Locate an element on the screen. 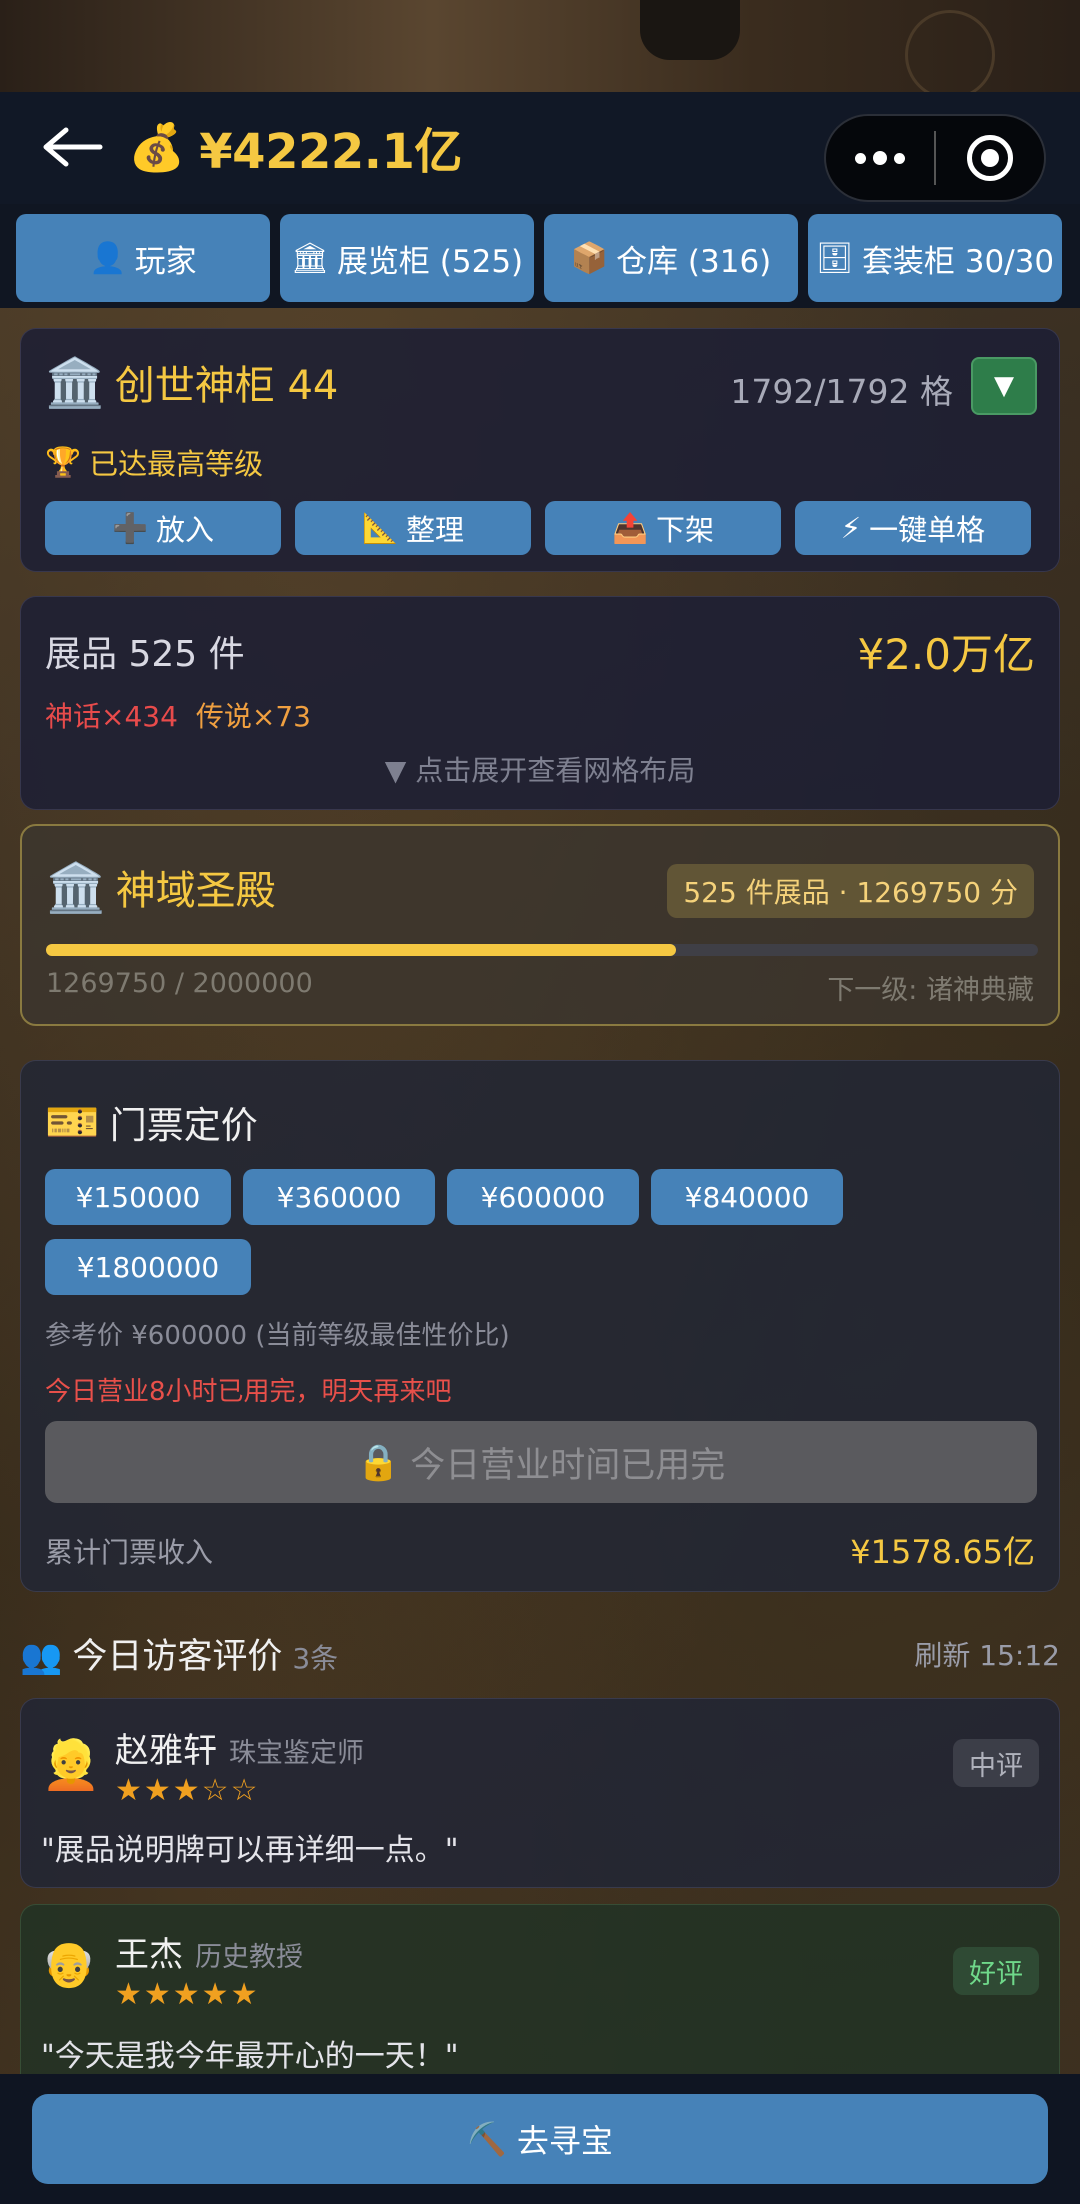 The image size is (1080, 2204). rating-badge: 好评 is located at coordinates (996, 1971).